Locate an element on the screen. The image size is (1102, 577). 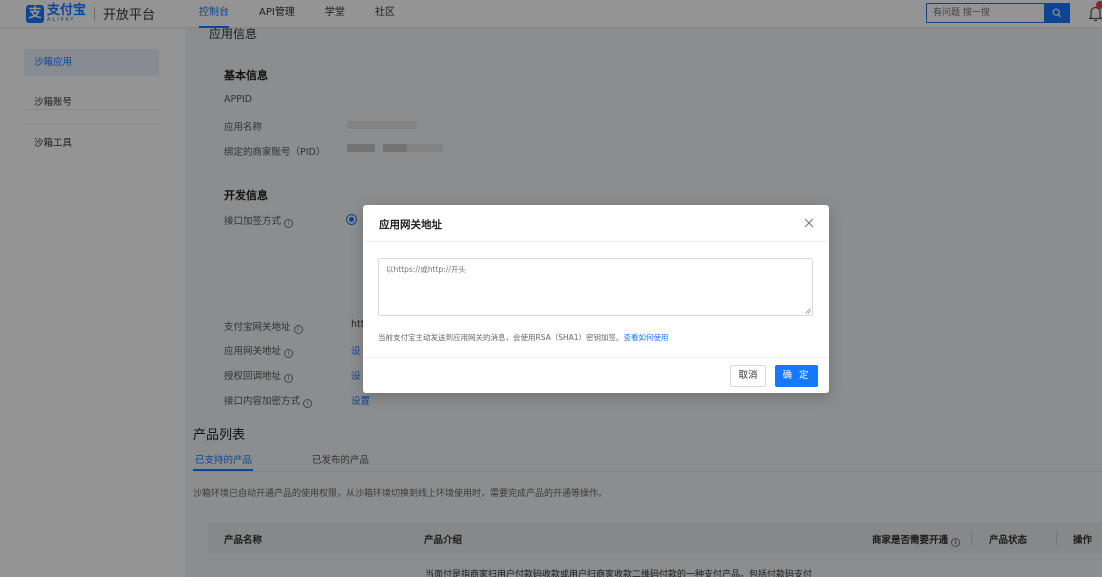
cancel-button: 取消 is located at coordinates (748, 376).